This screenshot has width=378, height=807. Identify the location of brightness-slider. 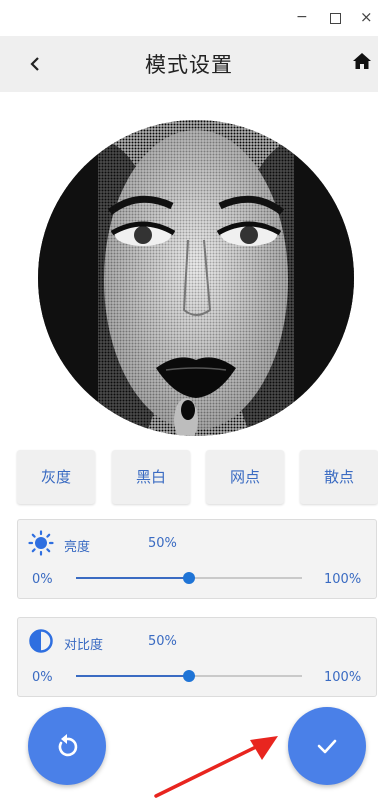
(189, 578).